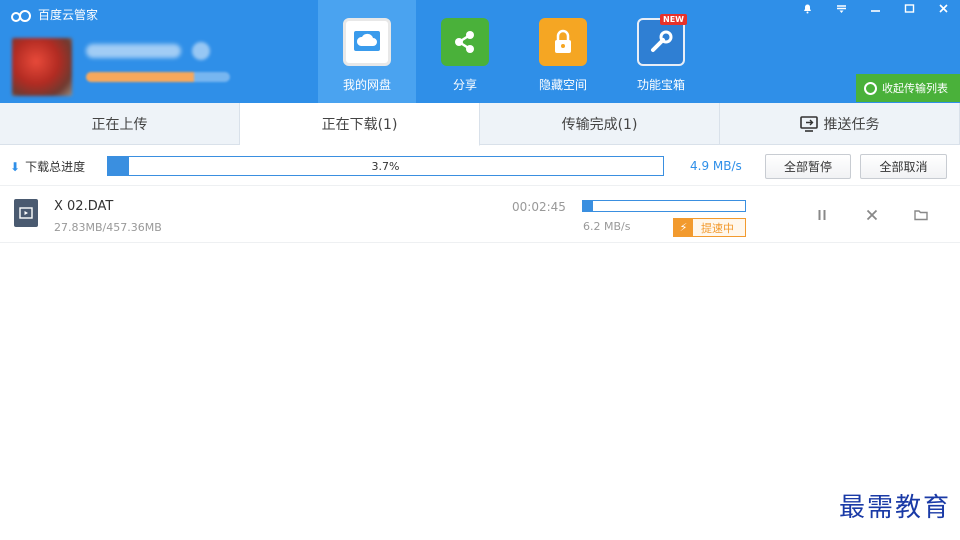 This screenshot has width=960, height=540. I want to click on username-blurred, so click(133, 51).